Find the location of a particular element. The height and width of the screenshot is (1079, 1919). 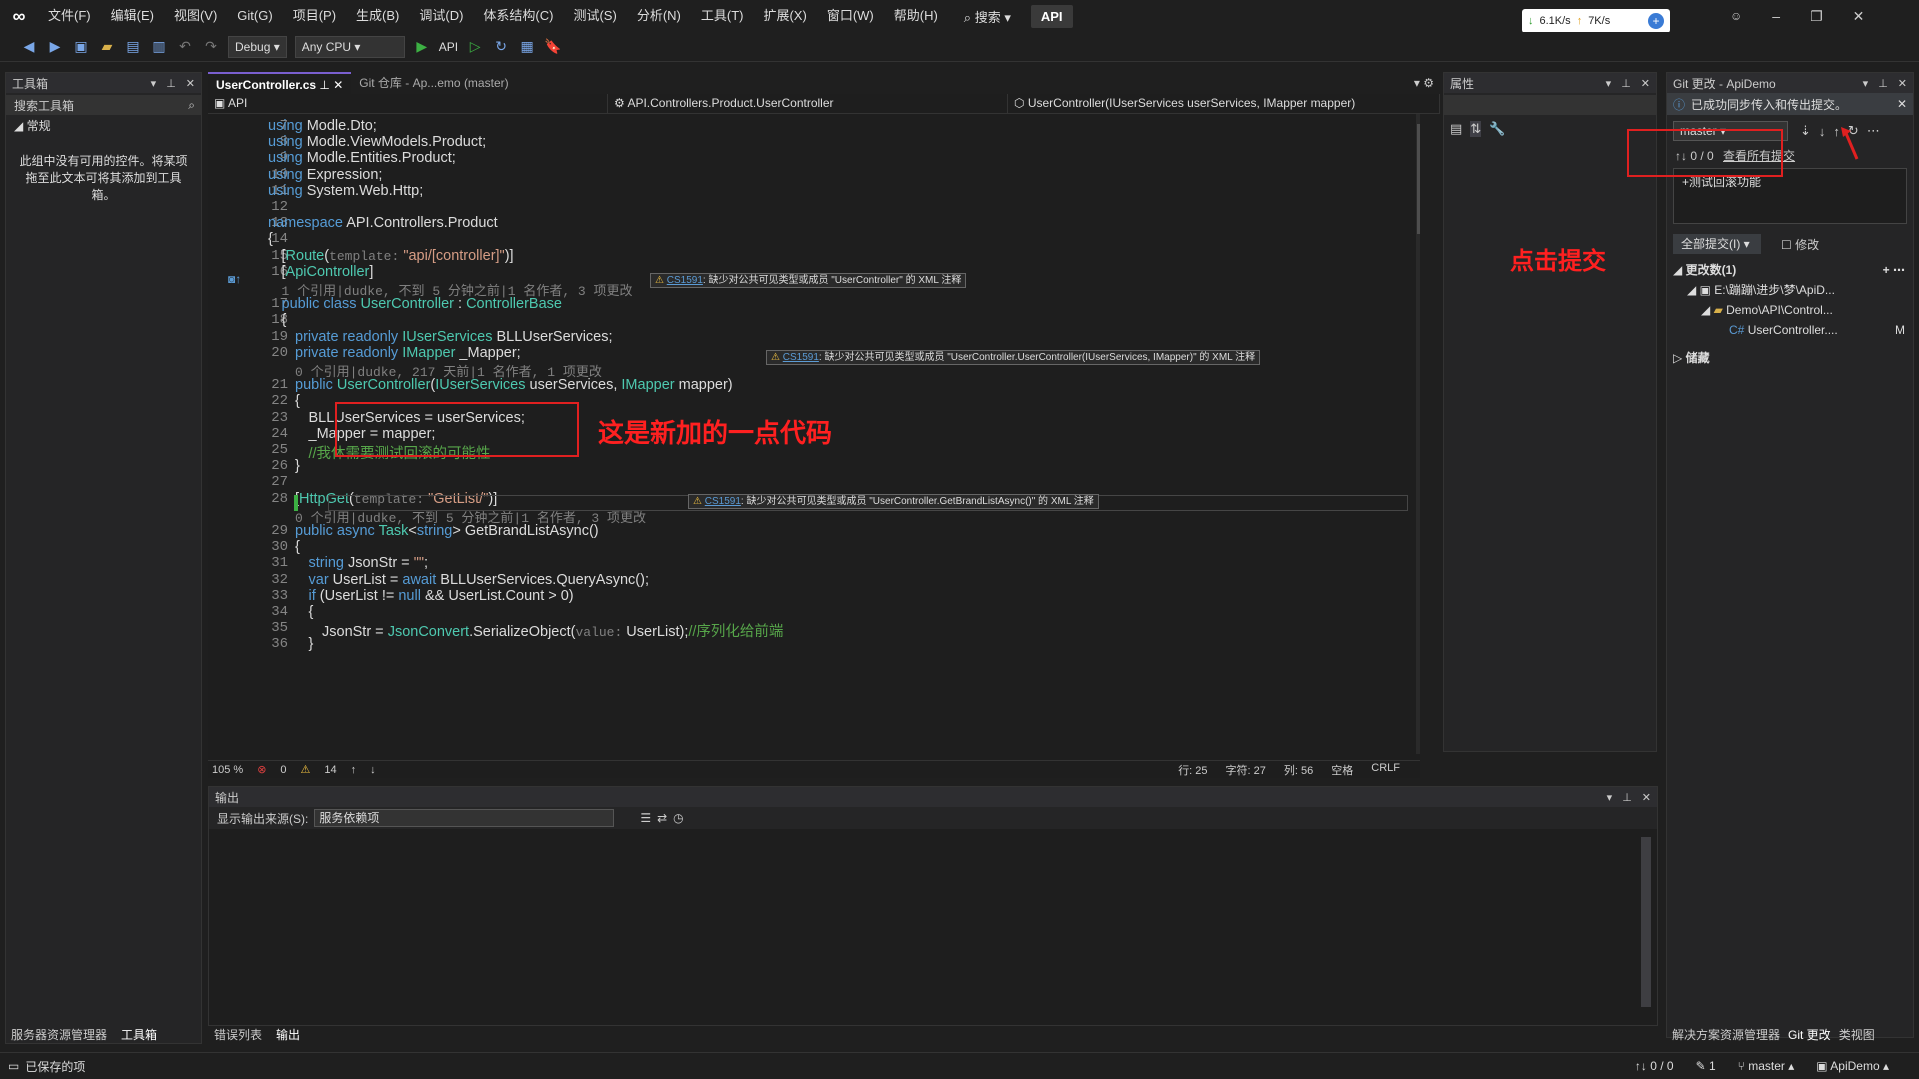

nav-class: ⚙ API.Controllers.Product.UserController is located at coordinates (808, 103).